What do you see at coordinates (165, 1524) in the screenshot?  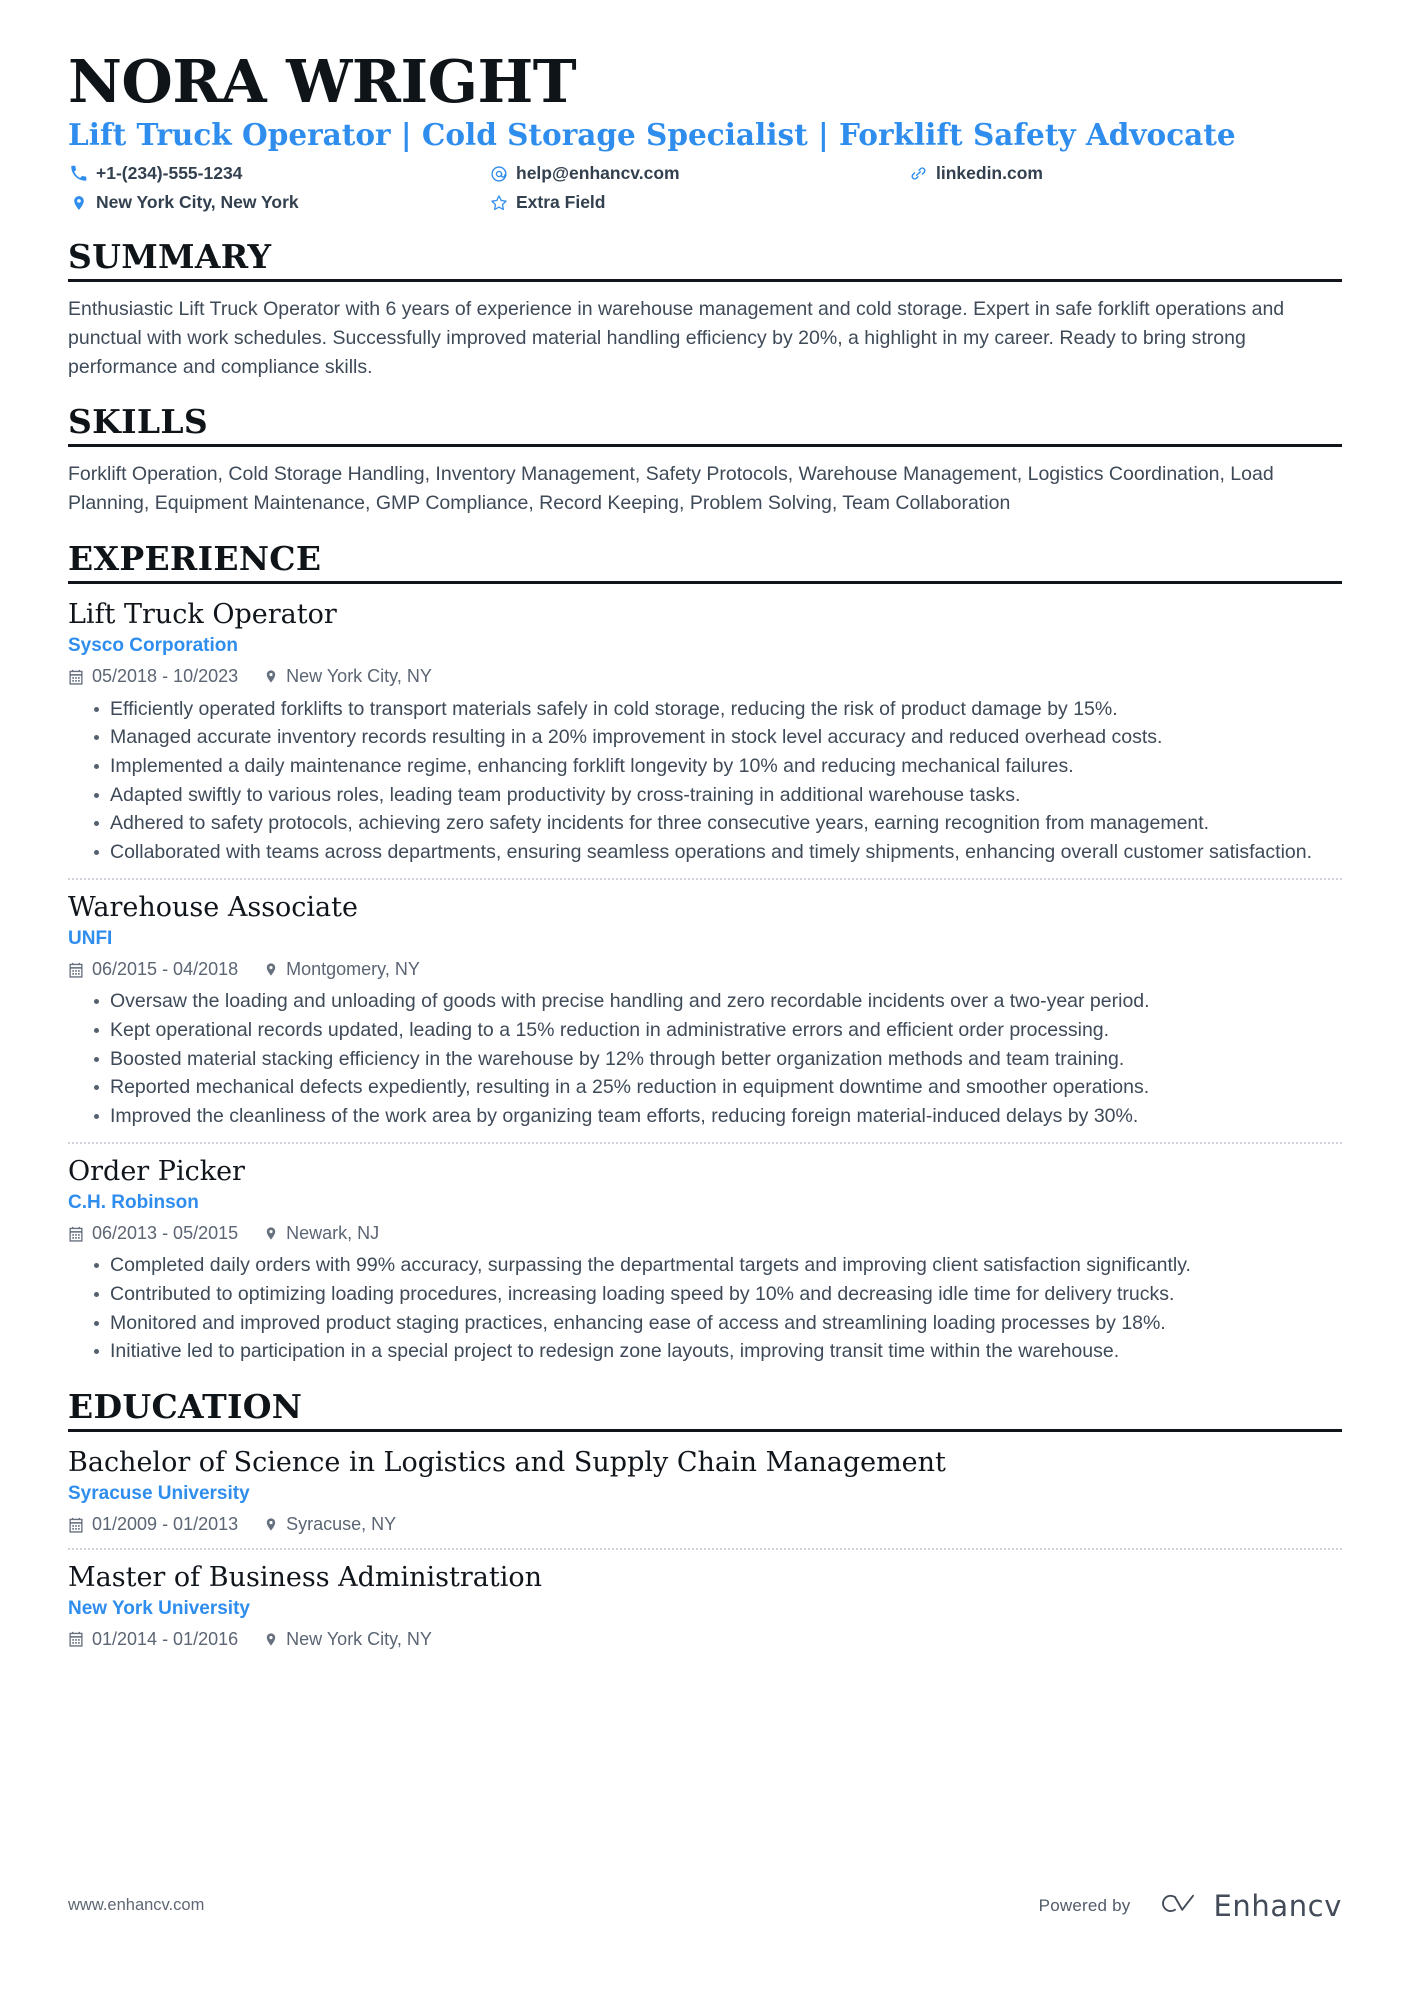 I see `education-entry-dates-value: 01/2009 - 01/2013` at bounding box center [165, 1524].